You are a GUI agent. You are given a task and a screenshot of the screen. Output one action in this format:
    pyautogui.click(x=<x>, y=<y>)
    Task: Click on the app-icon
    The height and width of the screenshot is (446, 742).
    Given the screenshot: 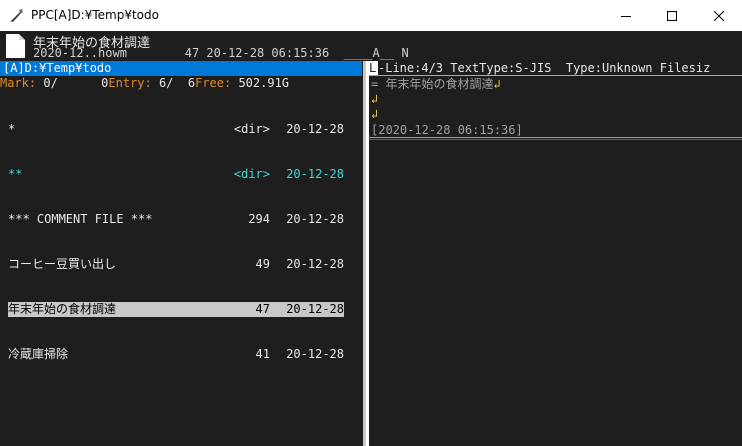 What is the action you would take?
    pyautogui.click(x=16, y=15)
    